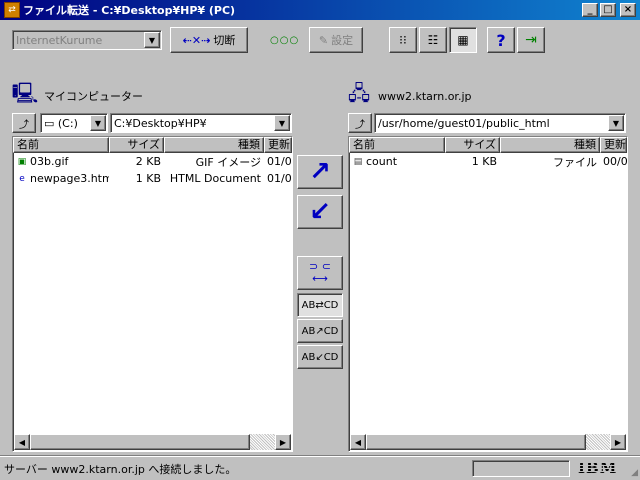  I want to click on sync-arrows-icon: ⟷, so click(320, 278).